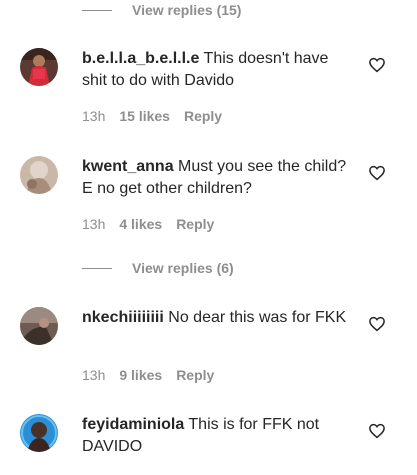 The height and width of the screenshot is (475, 417). I want to click on comment-meta: 13h 15 likes Reply, so click(152, 116).